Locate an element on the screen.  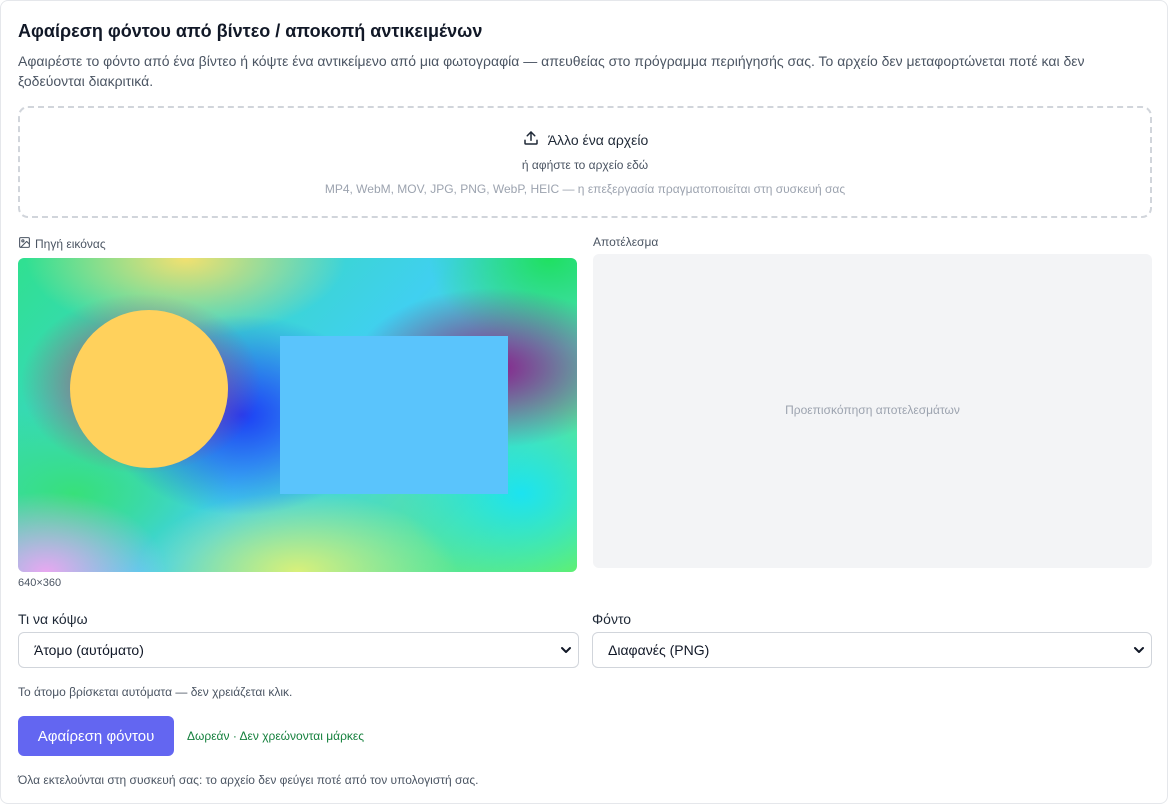
result-placeholder: Προεπισκόπηση αποτελεσμάτων is located at coordinates (872, 410).